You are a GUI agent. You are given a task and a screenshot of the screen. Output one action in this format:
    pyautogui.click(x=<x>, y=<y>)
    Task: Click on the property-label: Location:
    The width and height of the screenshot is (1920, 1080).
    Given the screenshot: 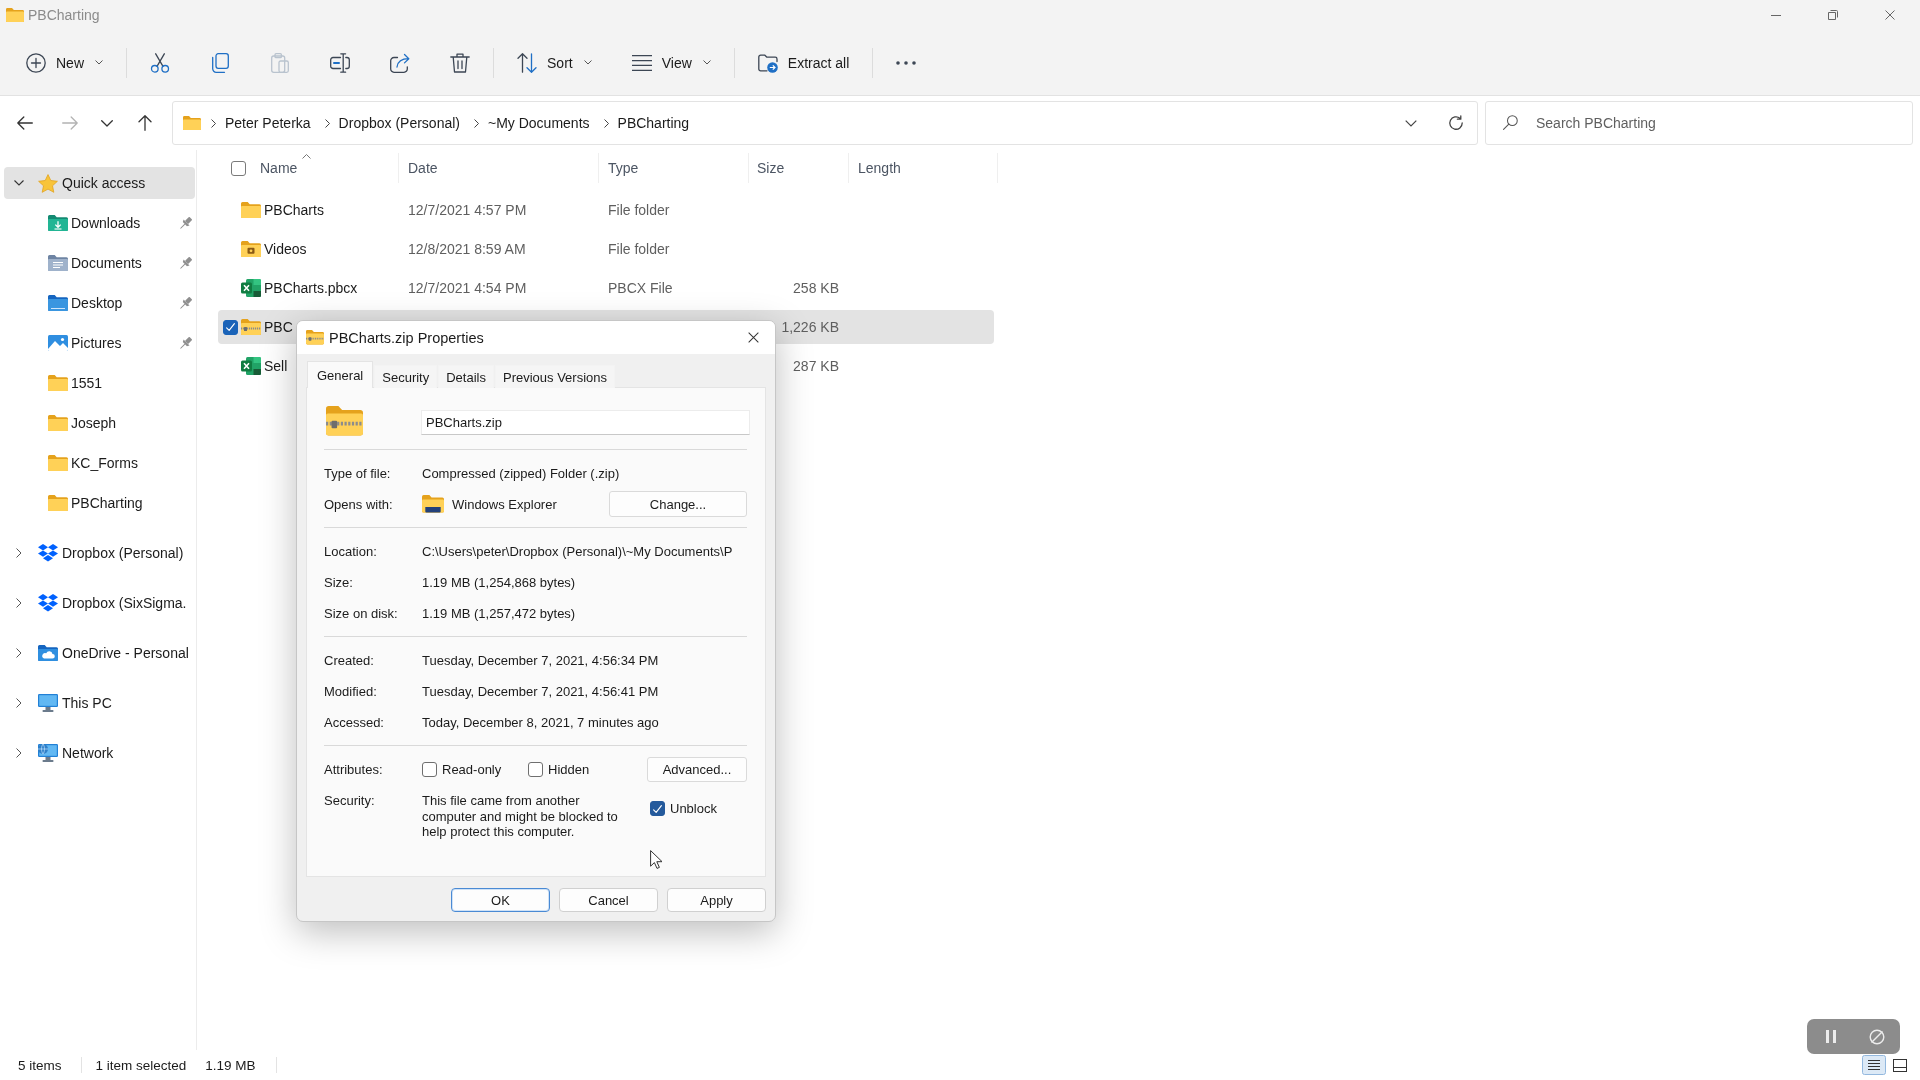 What is the action you would take?
    pyautogui.click(x=351, y=551)
    